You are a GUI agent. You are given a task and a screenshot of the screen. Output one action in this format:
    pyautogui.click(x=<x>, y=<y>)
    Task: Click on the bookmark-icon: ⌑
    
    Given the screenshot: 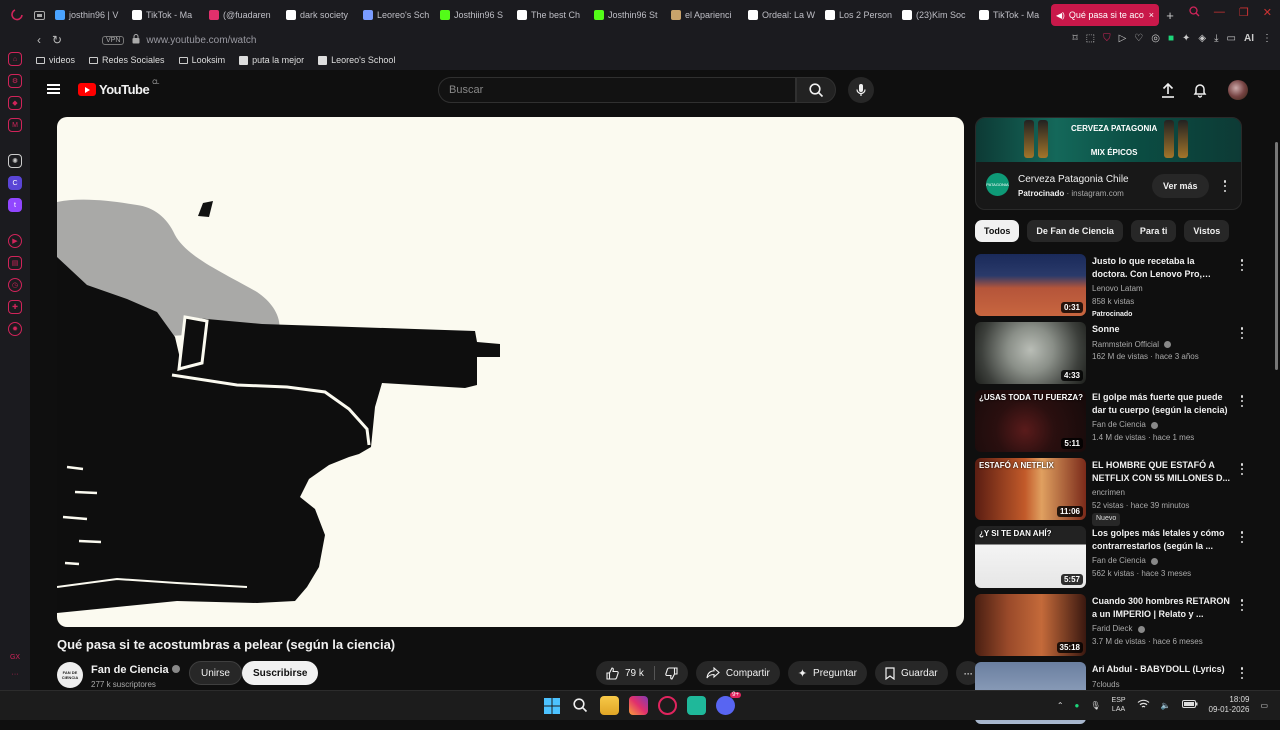 What is the action you would take?
    pyautogui.click(x=1074, y=38)
    